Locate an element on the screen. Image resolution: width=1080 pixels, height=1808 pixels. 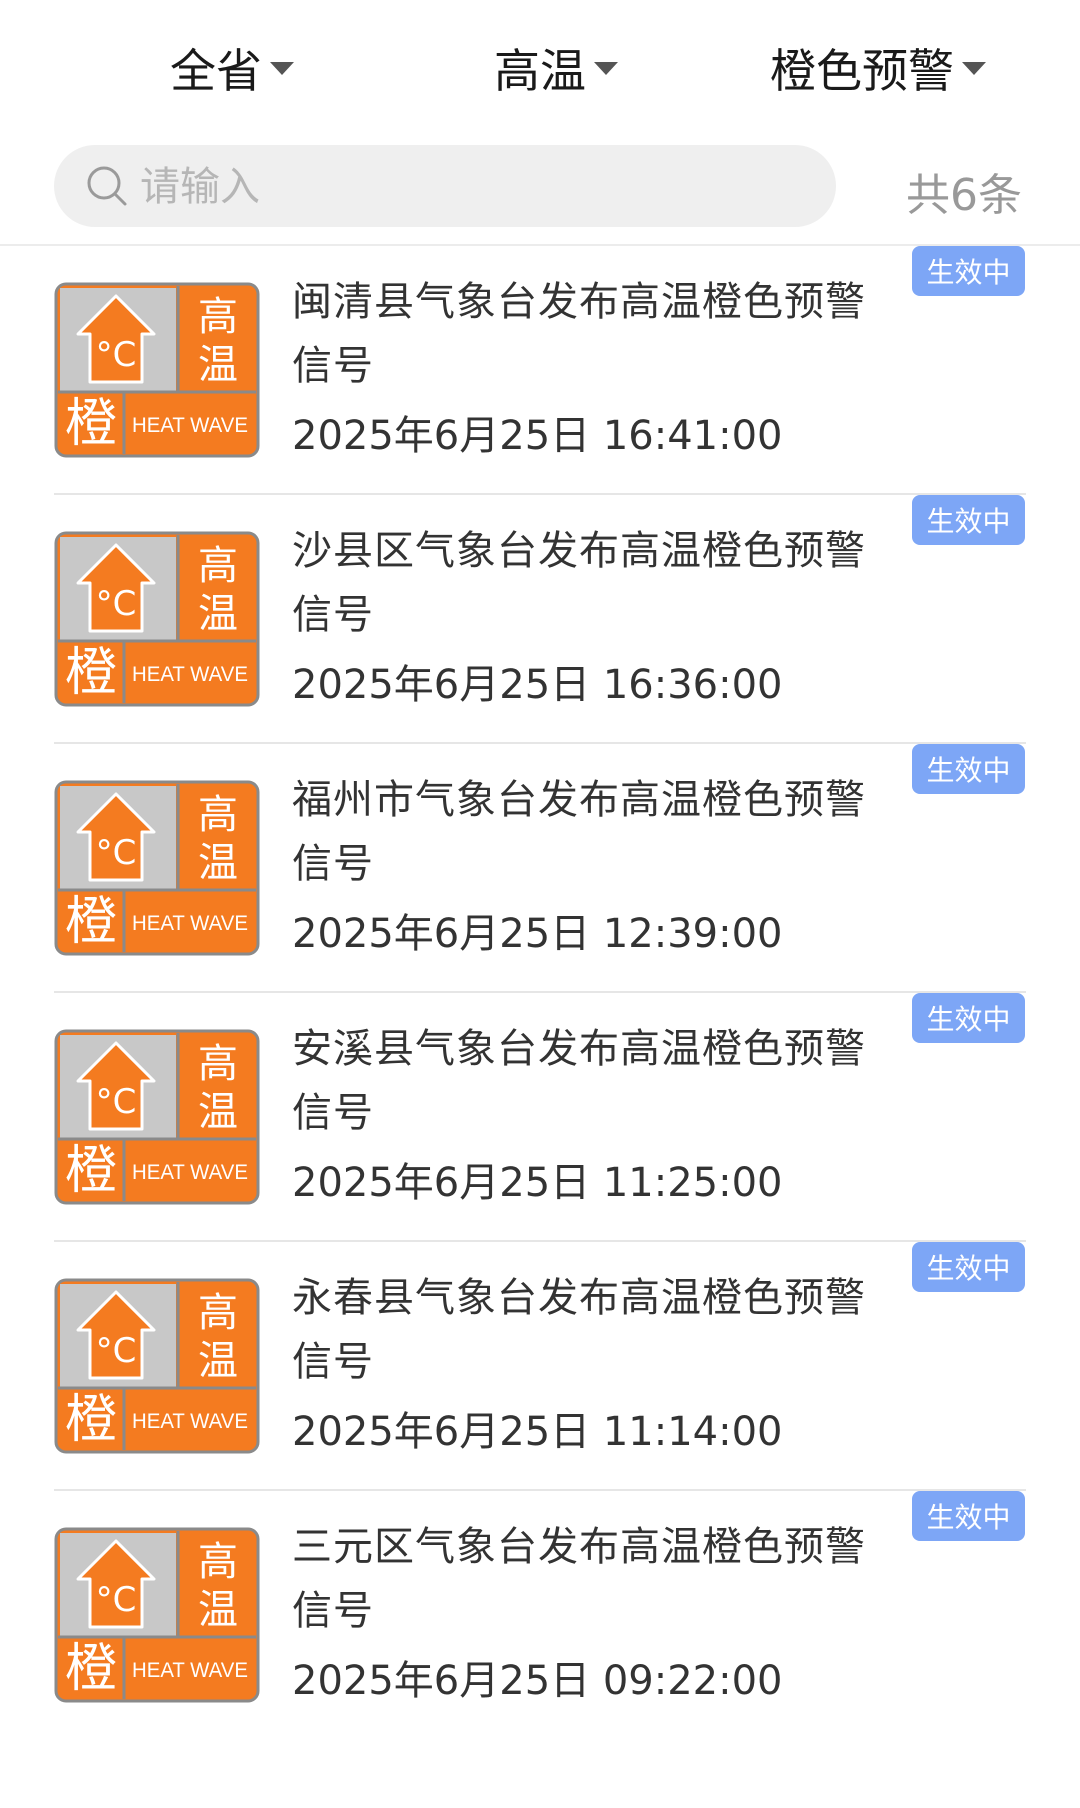
warning-title: 三元区气象台发布高温橙色预警信号 is located at coordinates (579, 1579).